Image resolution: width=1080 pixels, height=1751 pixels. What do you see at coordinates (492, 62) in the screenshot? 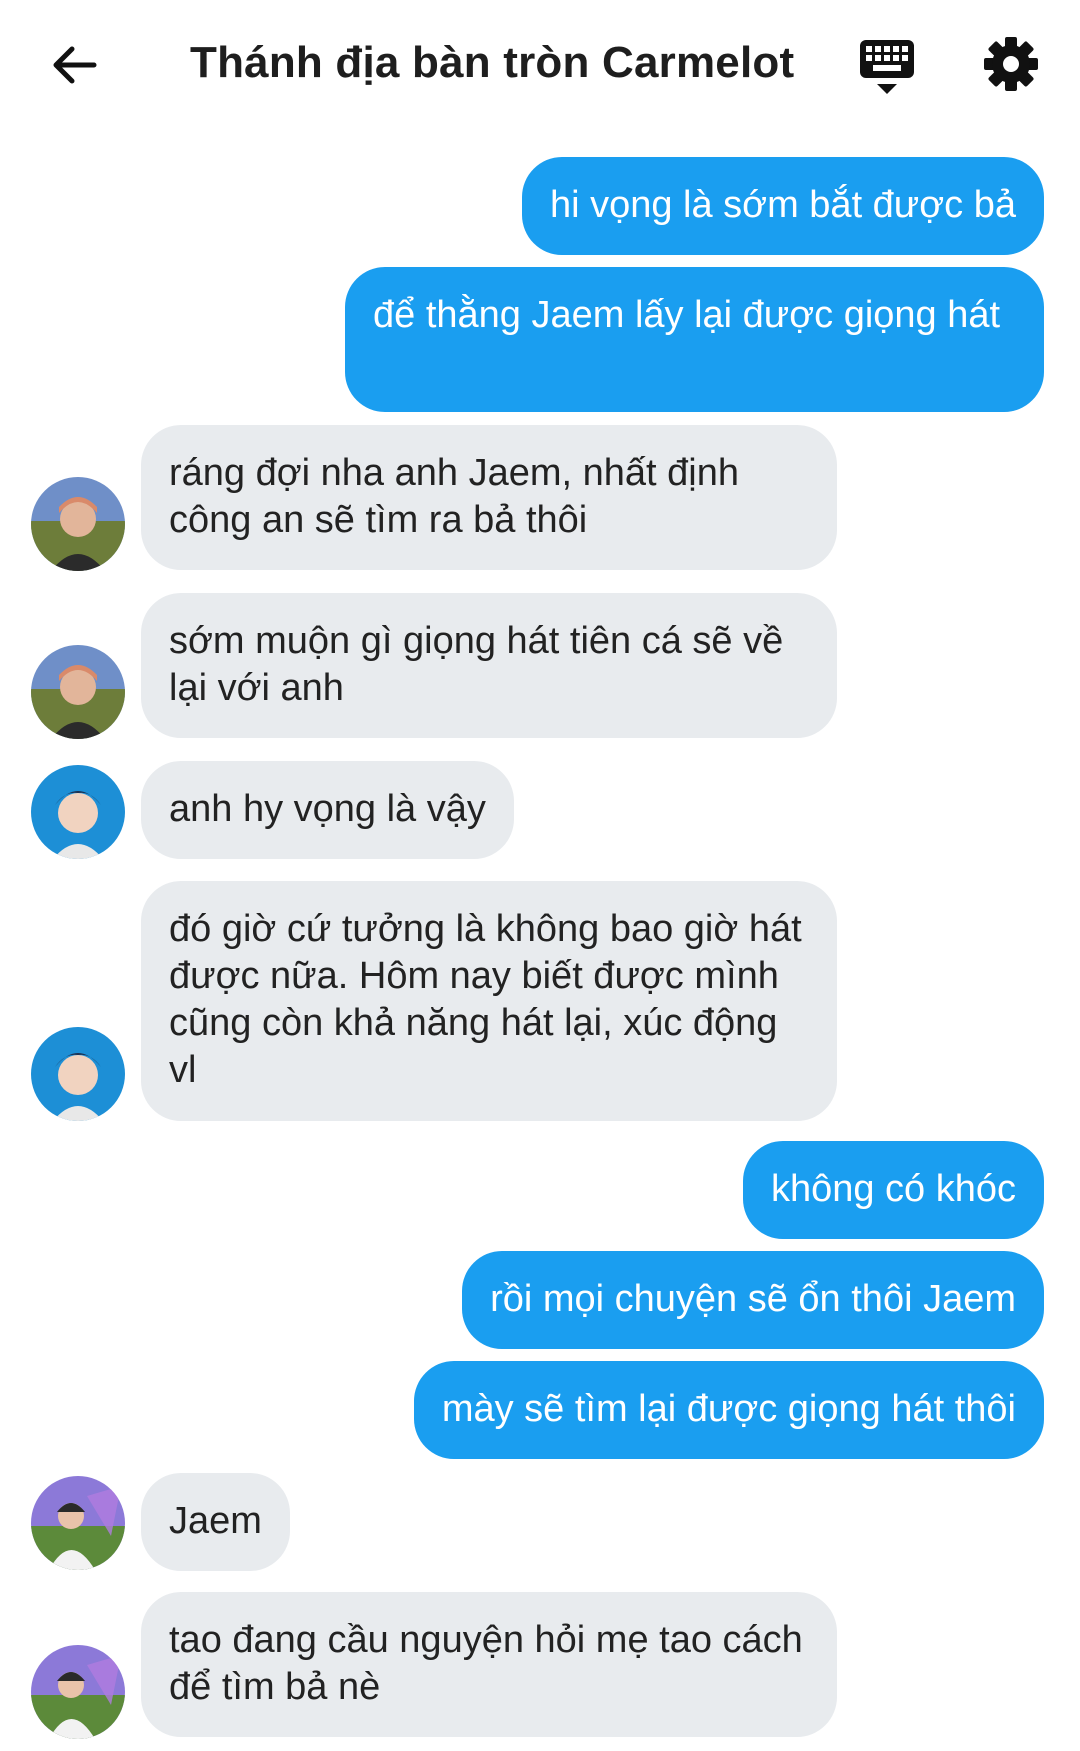
I see `chat-title: Thánh địa bàn tròn Carmelot` at bounding box center [492, 62].